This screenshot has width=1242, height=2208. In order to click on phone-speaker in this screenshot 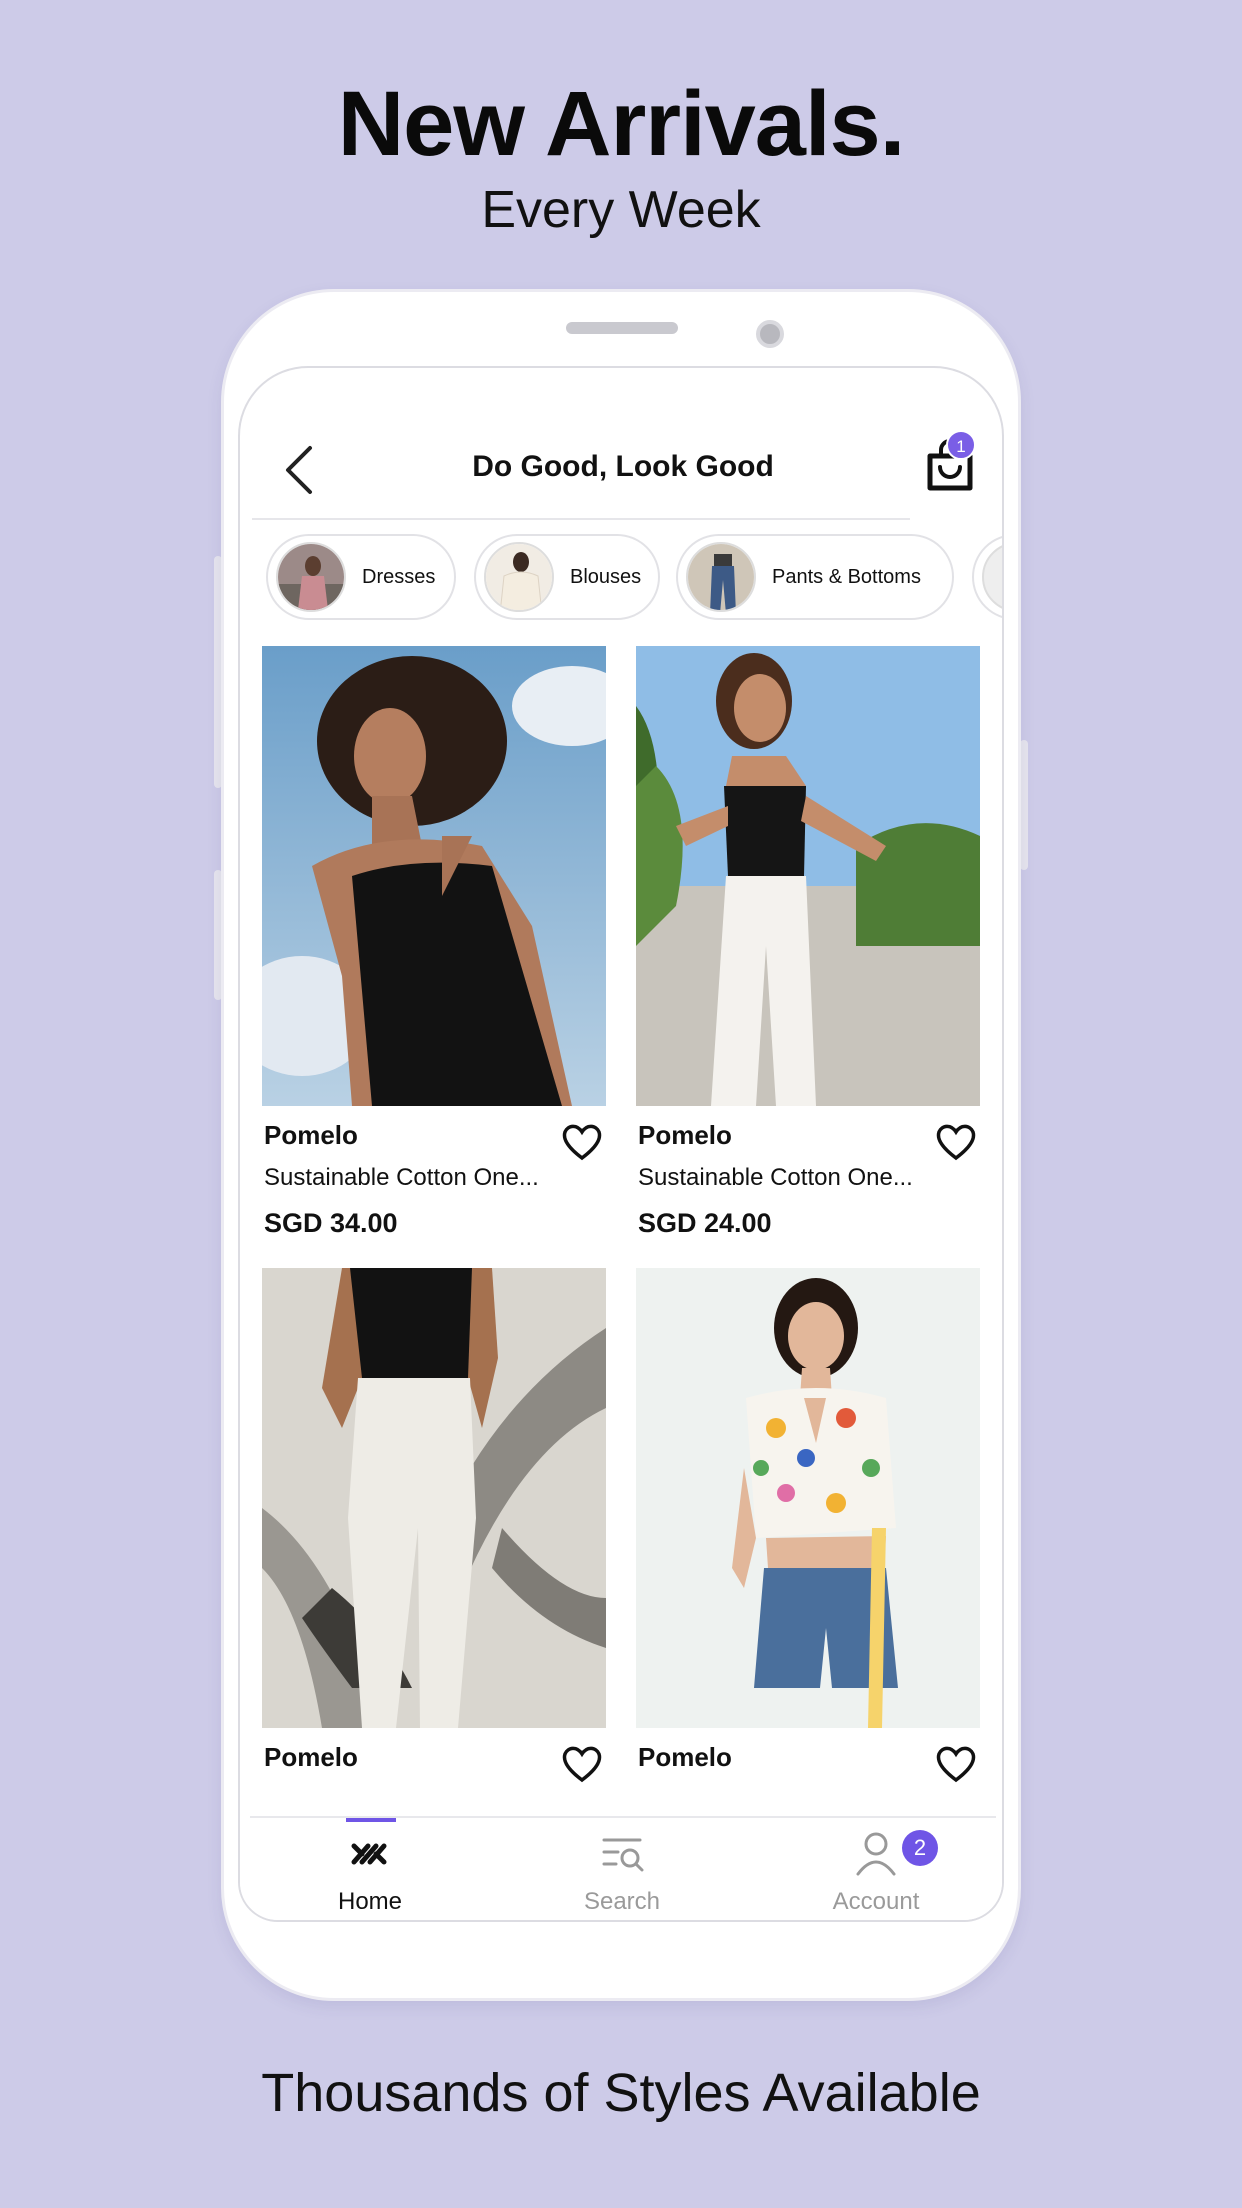, I will do `click(622, 328)`.